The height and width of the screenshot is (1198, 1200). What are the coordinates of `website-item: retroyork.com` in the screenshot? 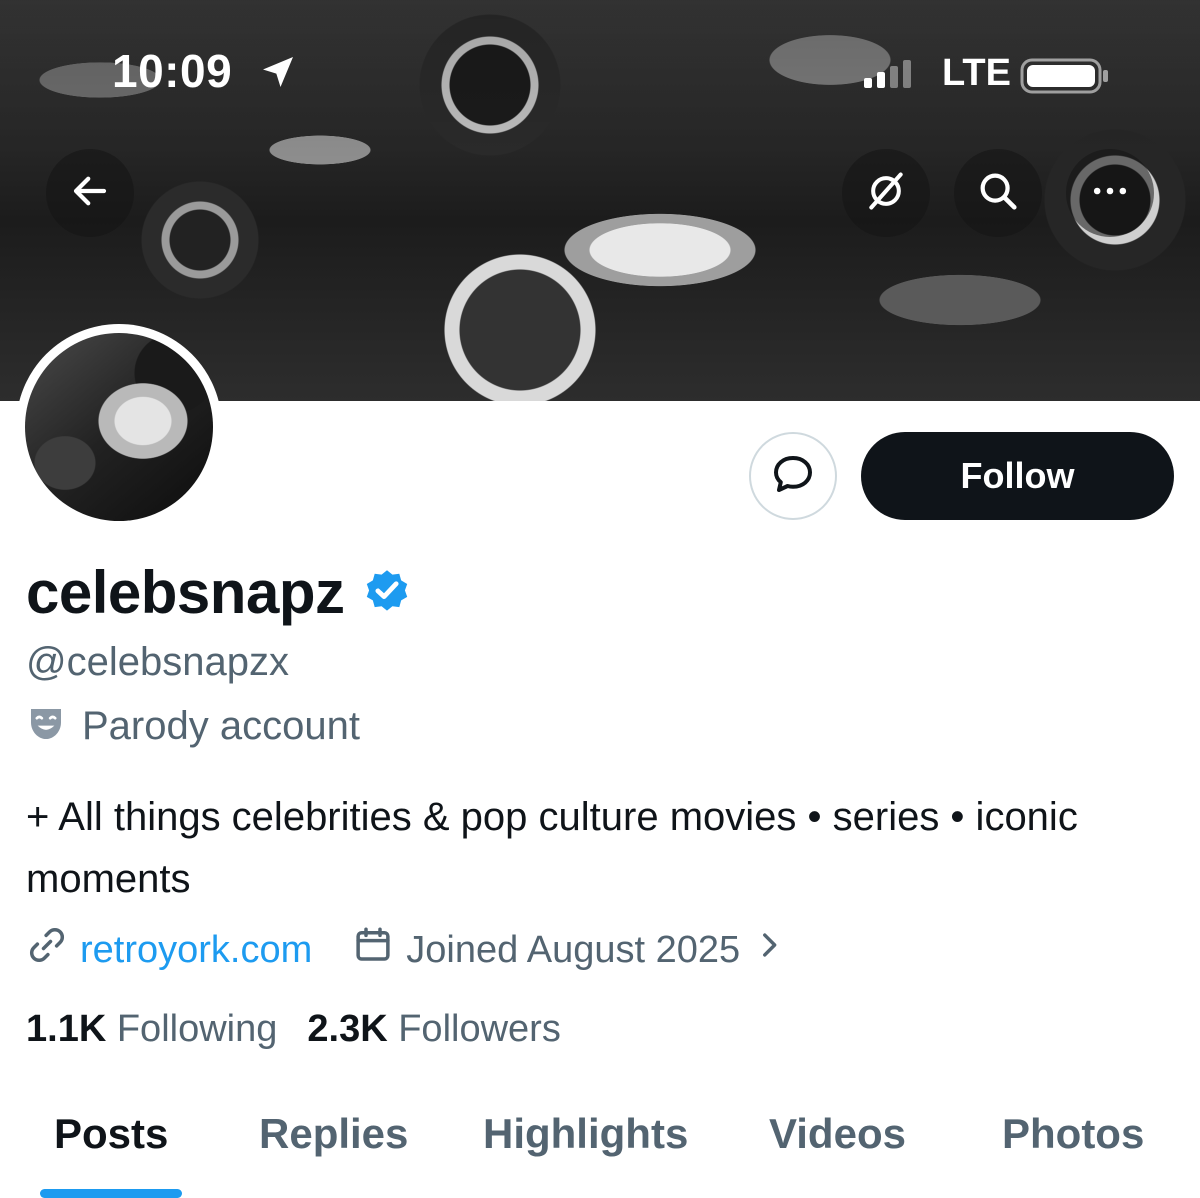 It's located at (169, 950).